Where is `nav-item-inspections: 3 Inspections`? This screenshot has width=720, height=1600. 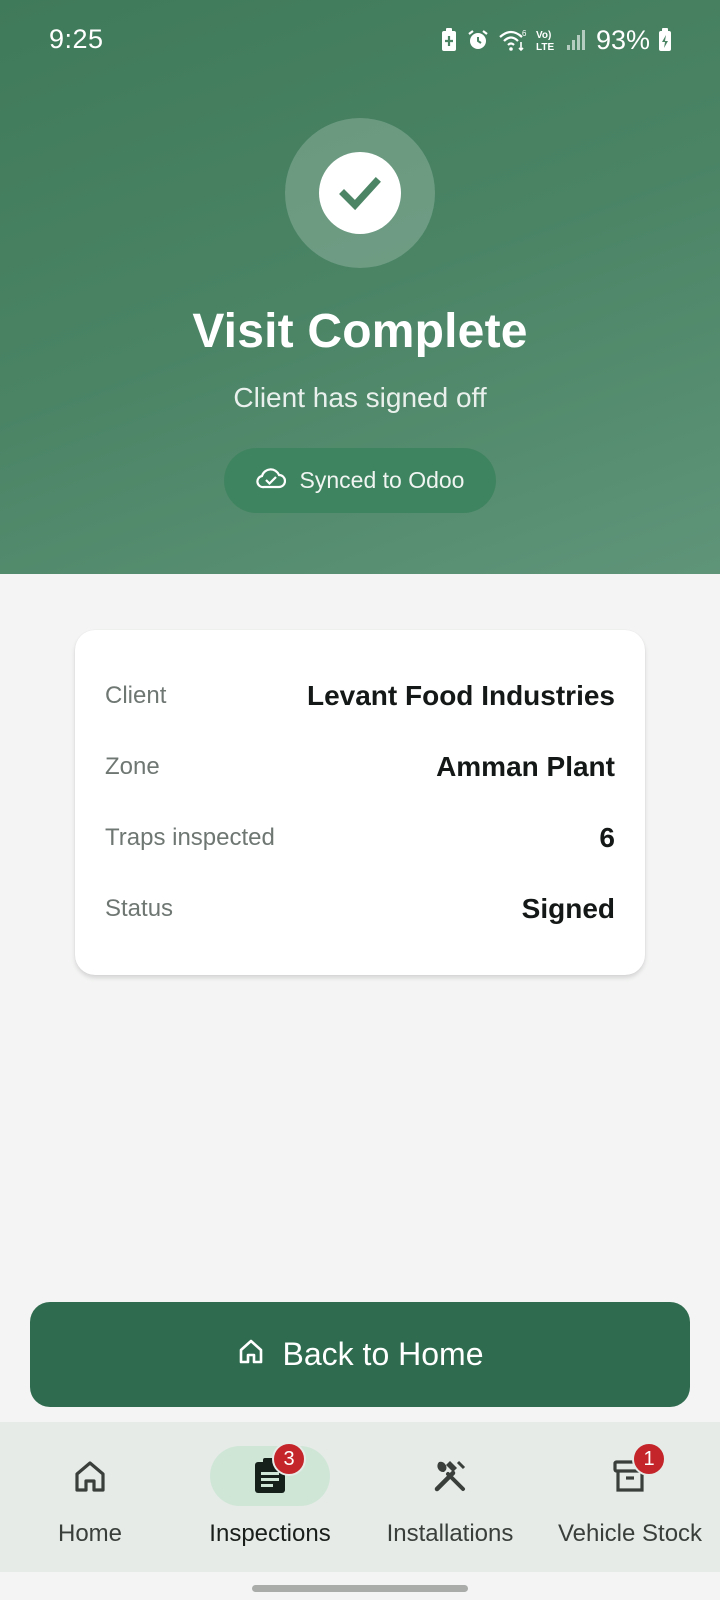
nav-item-inspections: 3 Inspections is located at coordinates (270, 1497).